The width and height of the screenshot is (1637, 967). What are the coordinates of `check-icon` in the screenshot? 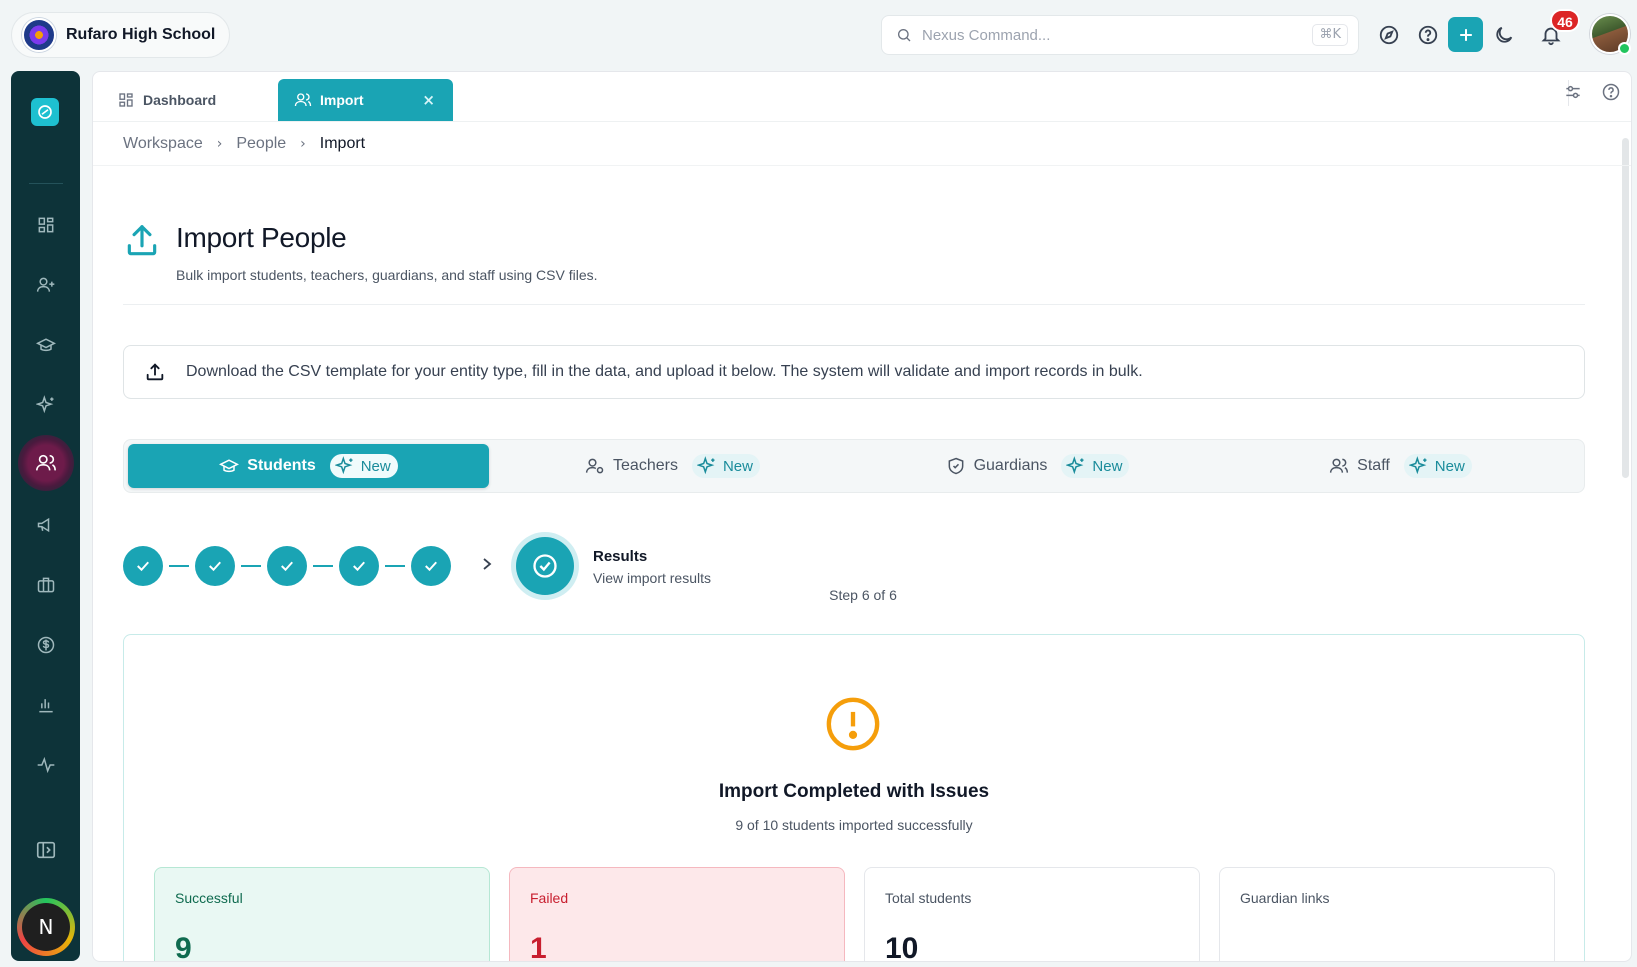 It's located at (431, 566).